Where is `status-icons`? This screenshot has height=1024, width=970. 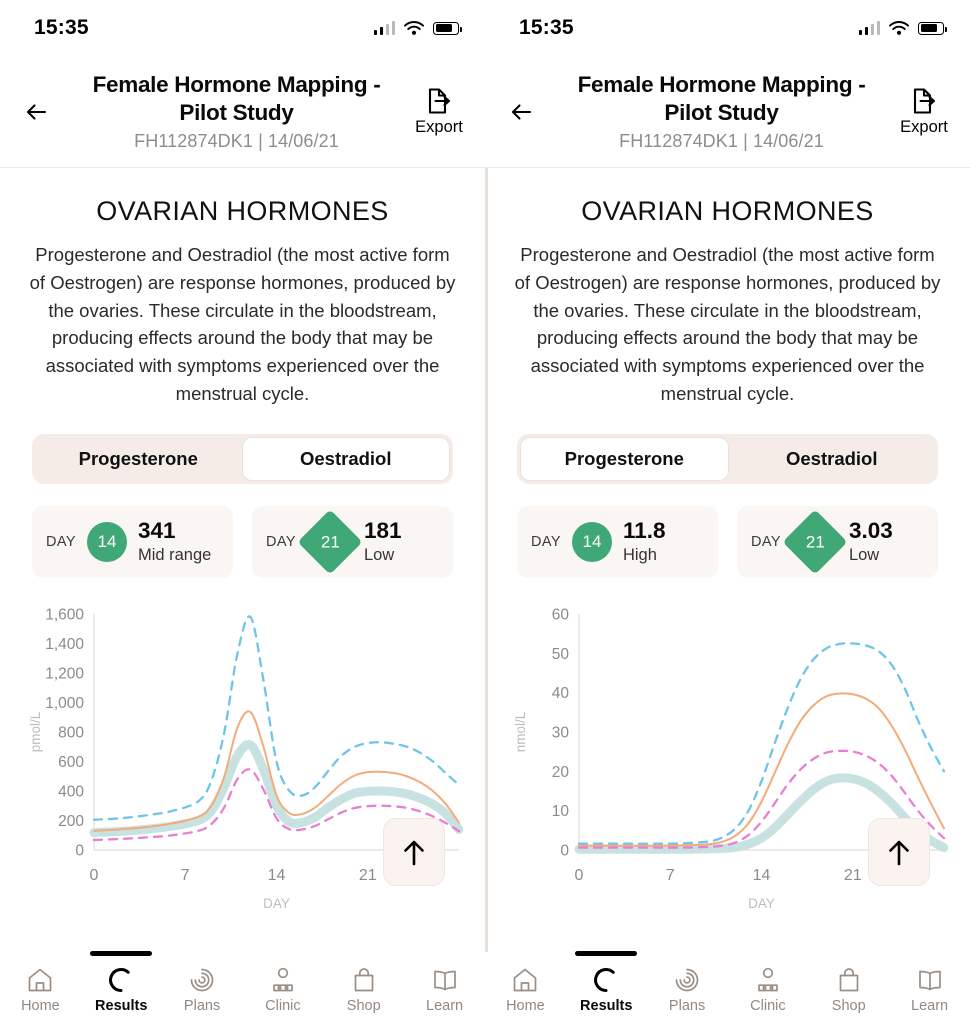
status-icons is located at coordinates (417, 28).